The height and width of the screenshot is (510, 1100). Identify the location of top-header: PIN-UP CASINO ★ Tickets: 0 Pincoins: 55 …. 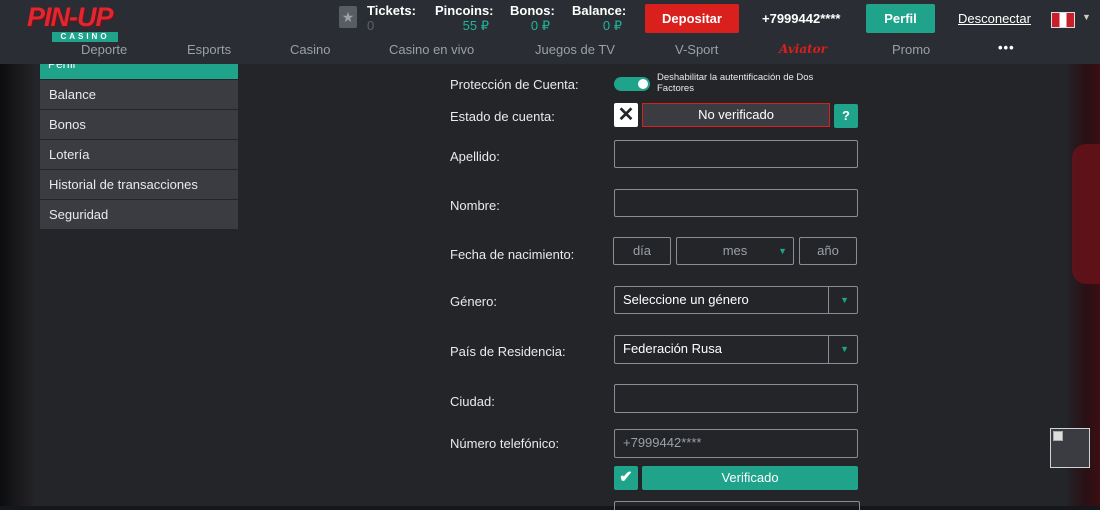
(550, 32).